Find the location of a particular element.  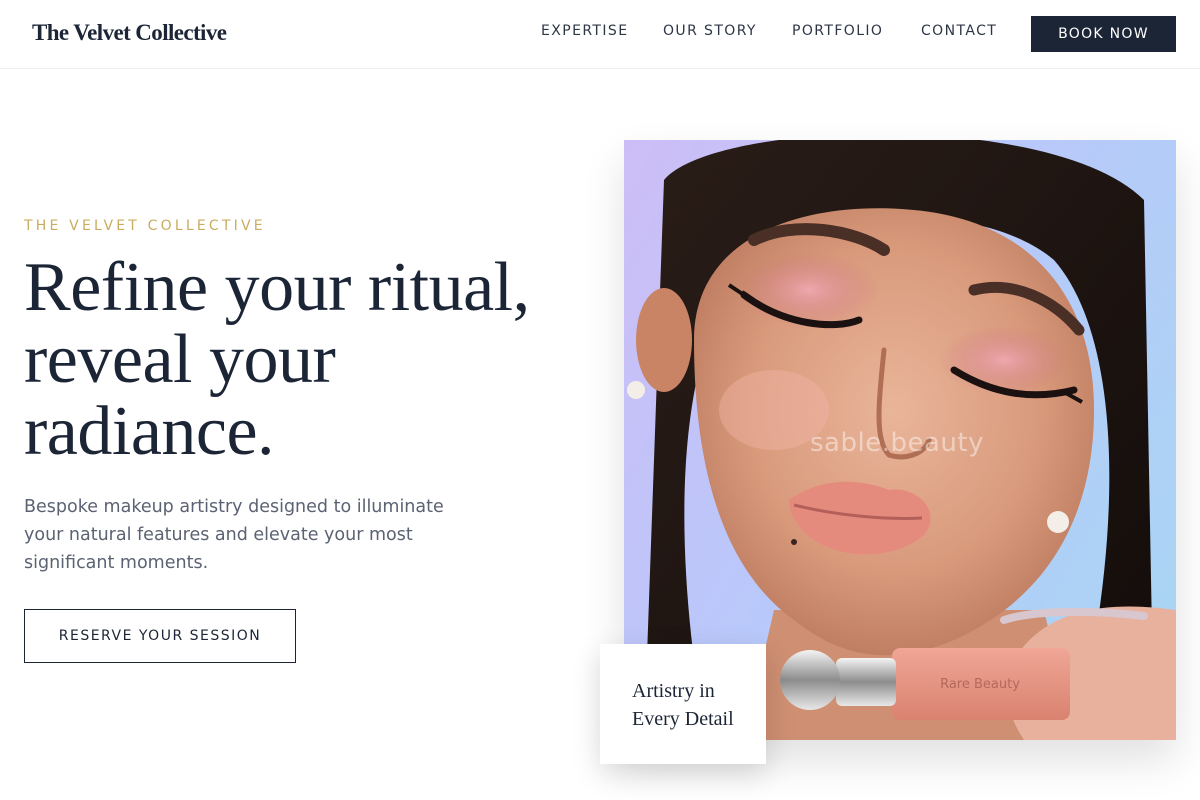

watermark-text: sable.beauty is located at coordinates (897, 443).